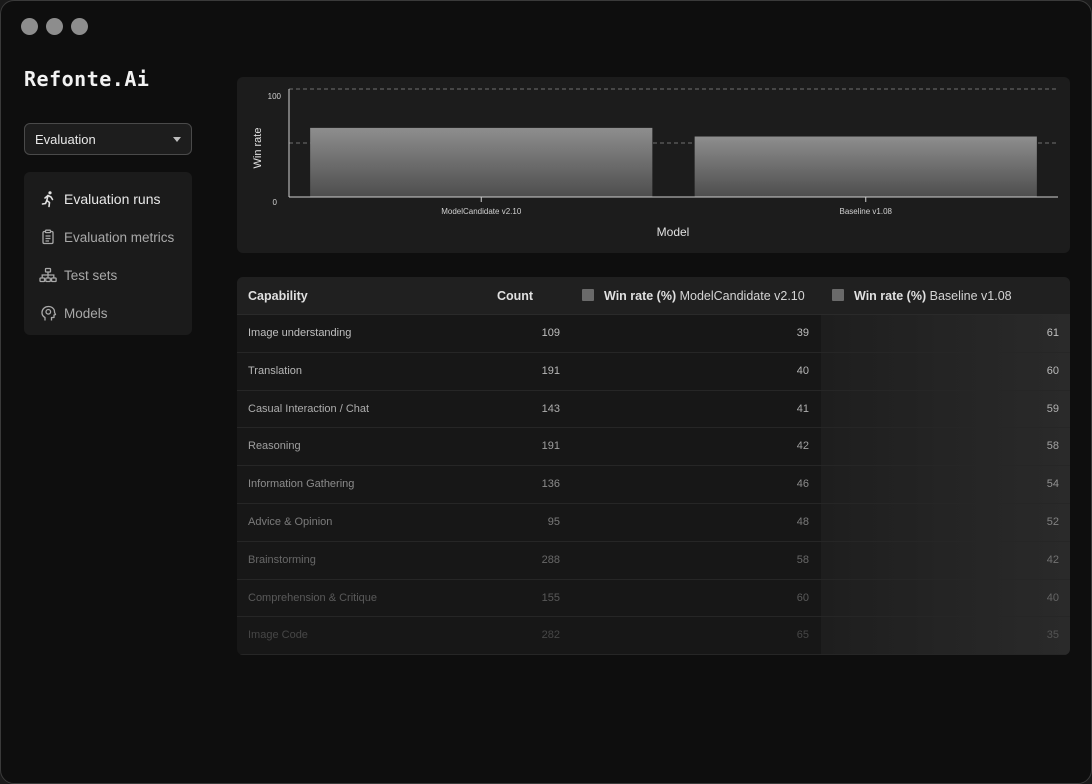  What do you see at coordinates (65, 139) in the screenshot?
I see `section-select-value: Evaluation` at bounding box center [65, 139].